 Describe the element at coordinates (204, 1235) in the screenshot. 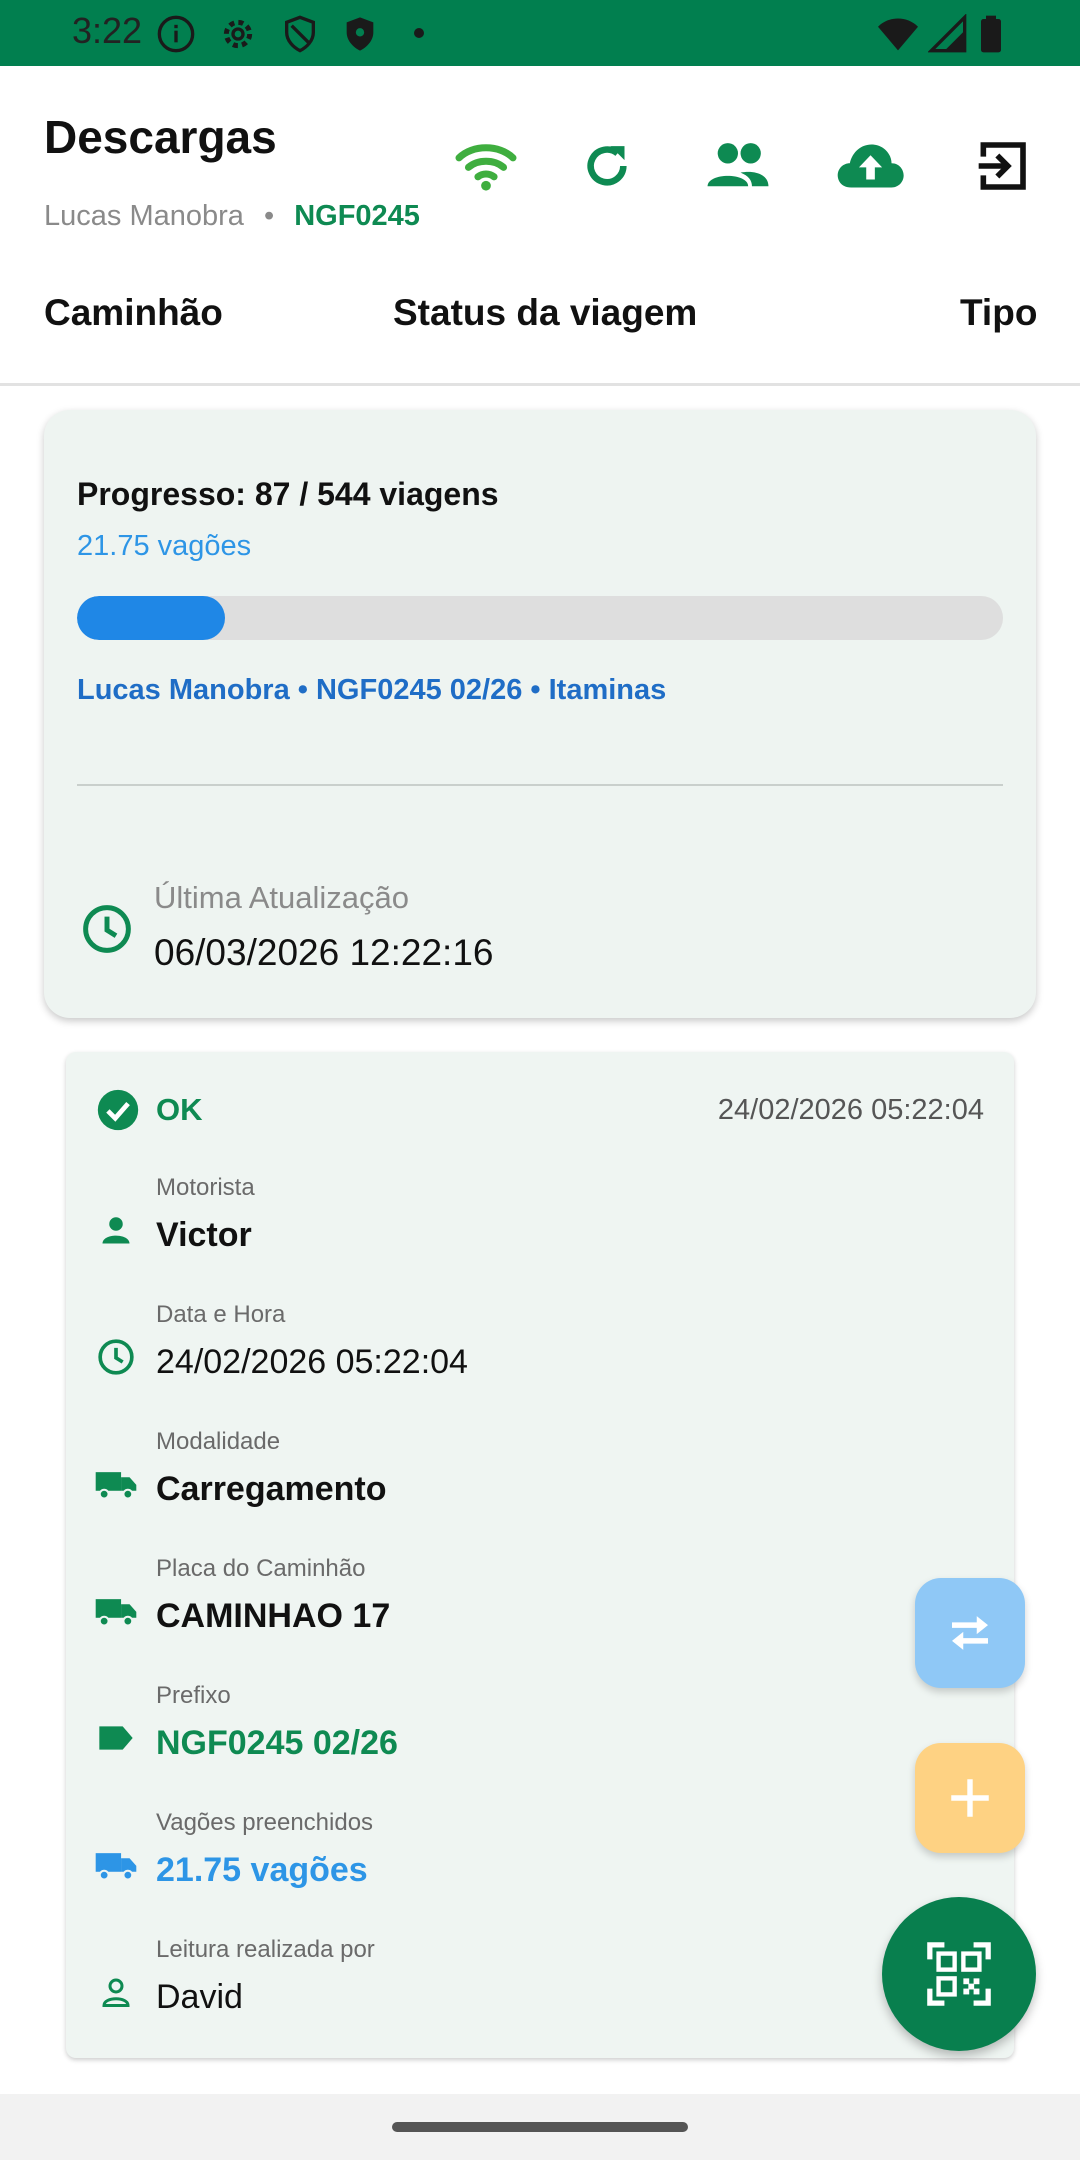

I see `driver-name: Victor` at that location.